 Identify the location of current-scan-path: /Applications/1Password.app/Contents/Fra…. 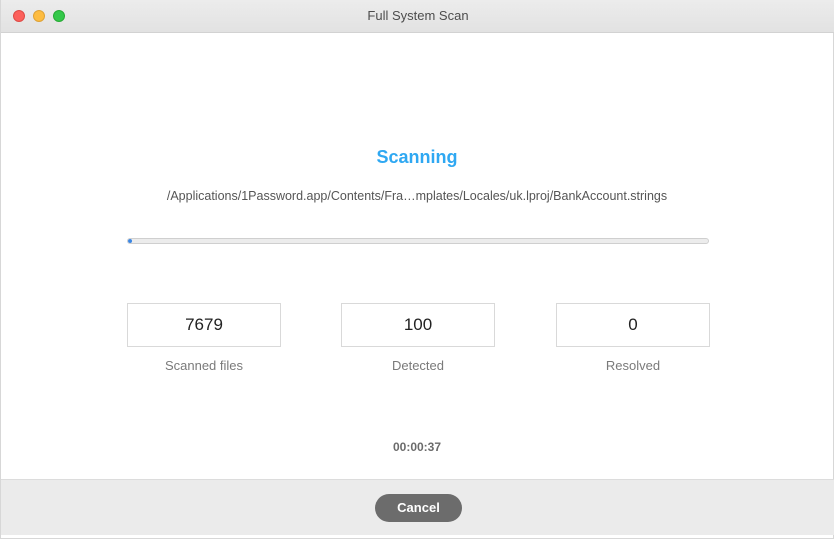
(417, 196).